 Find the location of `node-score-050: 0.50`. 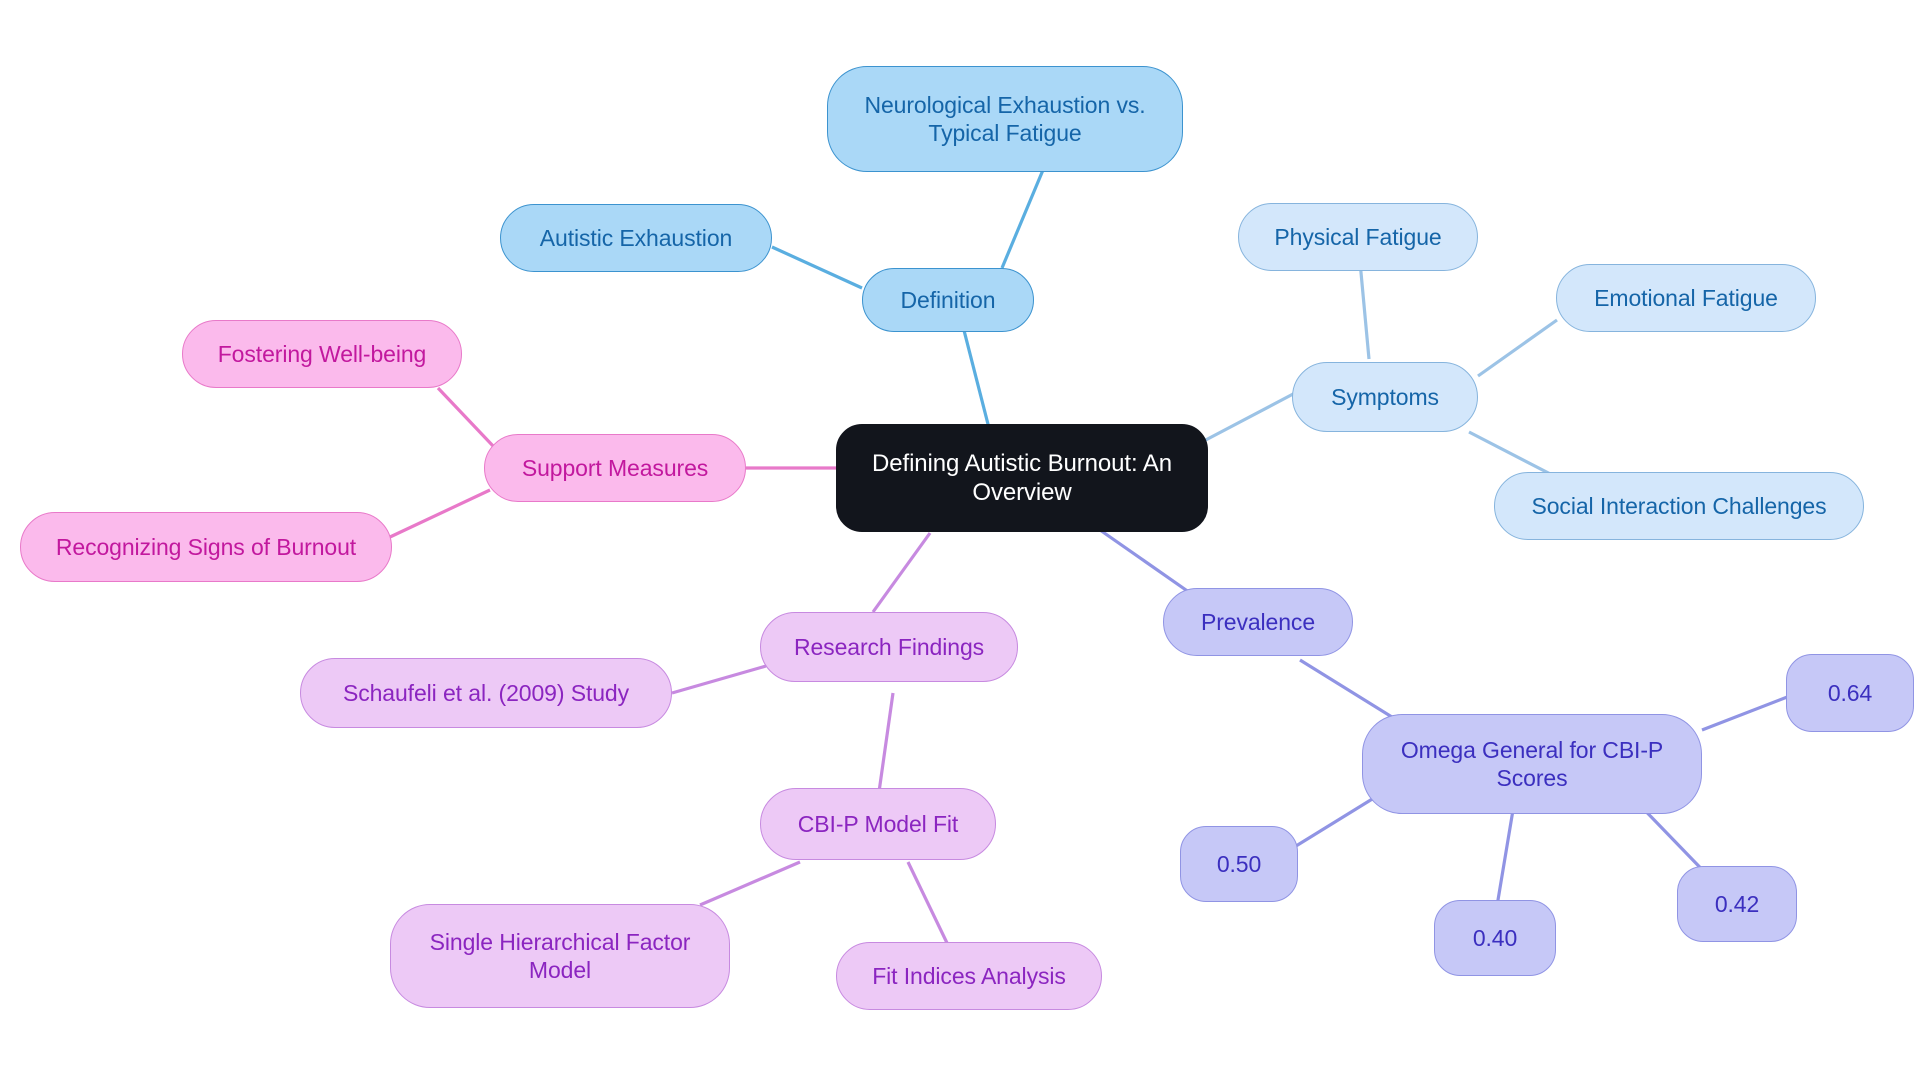

node-score-050: 0.50 is located at coordinates (1239, 864).